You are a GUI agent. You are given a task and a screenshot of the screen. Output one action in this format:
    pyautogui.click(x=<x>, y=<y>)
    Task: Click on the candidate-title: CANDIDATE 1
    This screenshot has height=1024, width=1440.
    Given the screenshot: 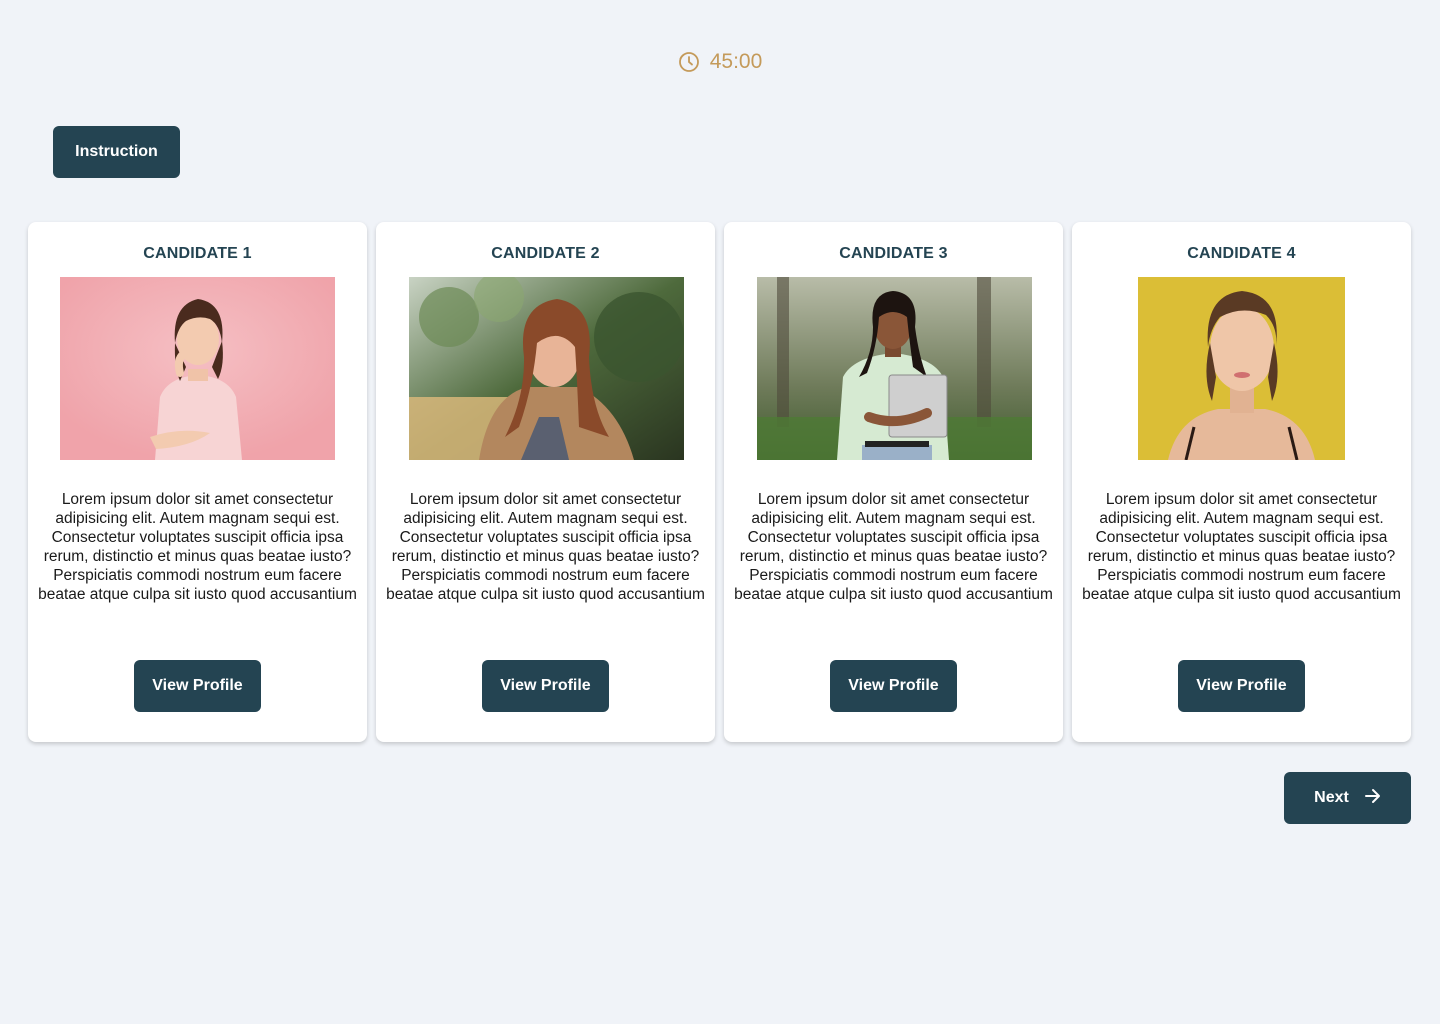 What is the action you would take?
    pyautogui.click(x=197, y=253)
    